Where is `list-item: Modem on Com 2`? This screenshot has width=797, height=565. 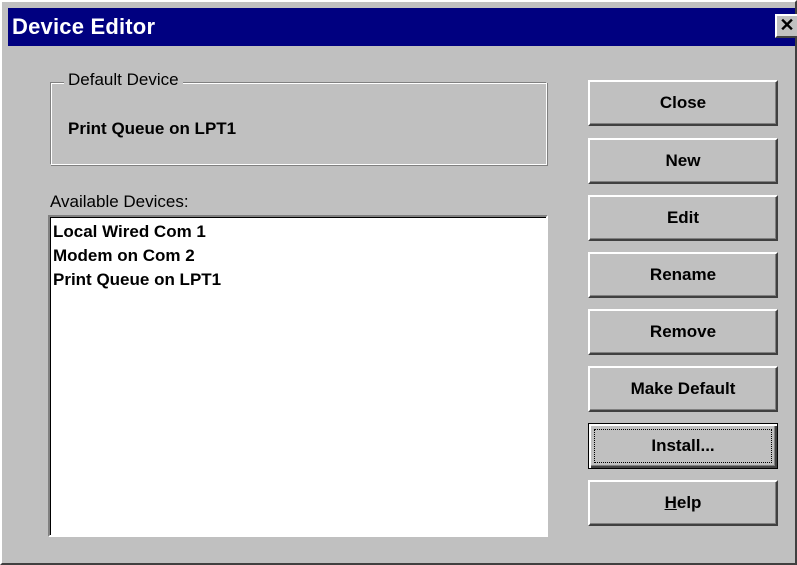 list-item: Modem on Com 2 is located at coordinates (124, 256).